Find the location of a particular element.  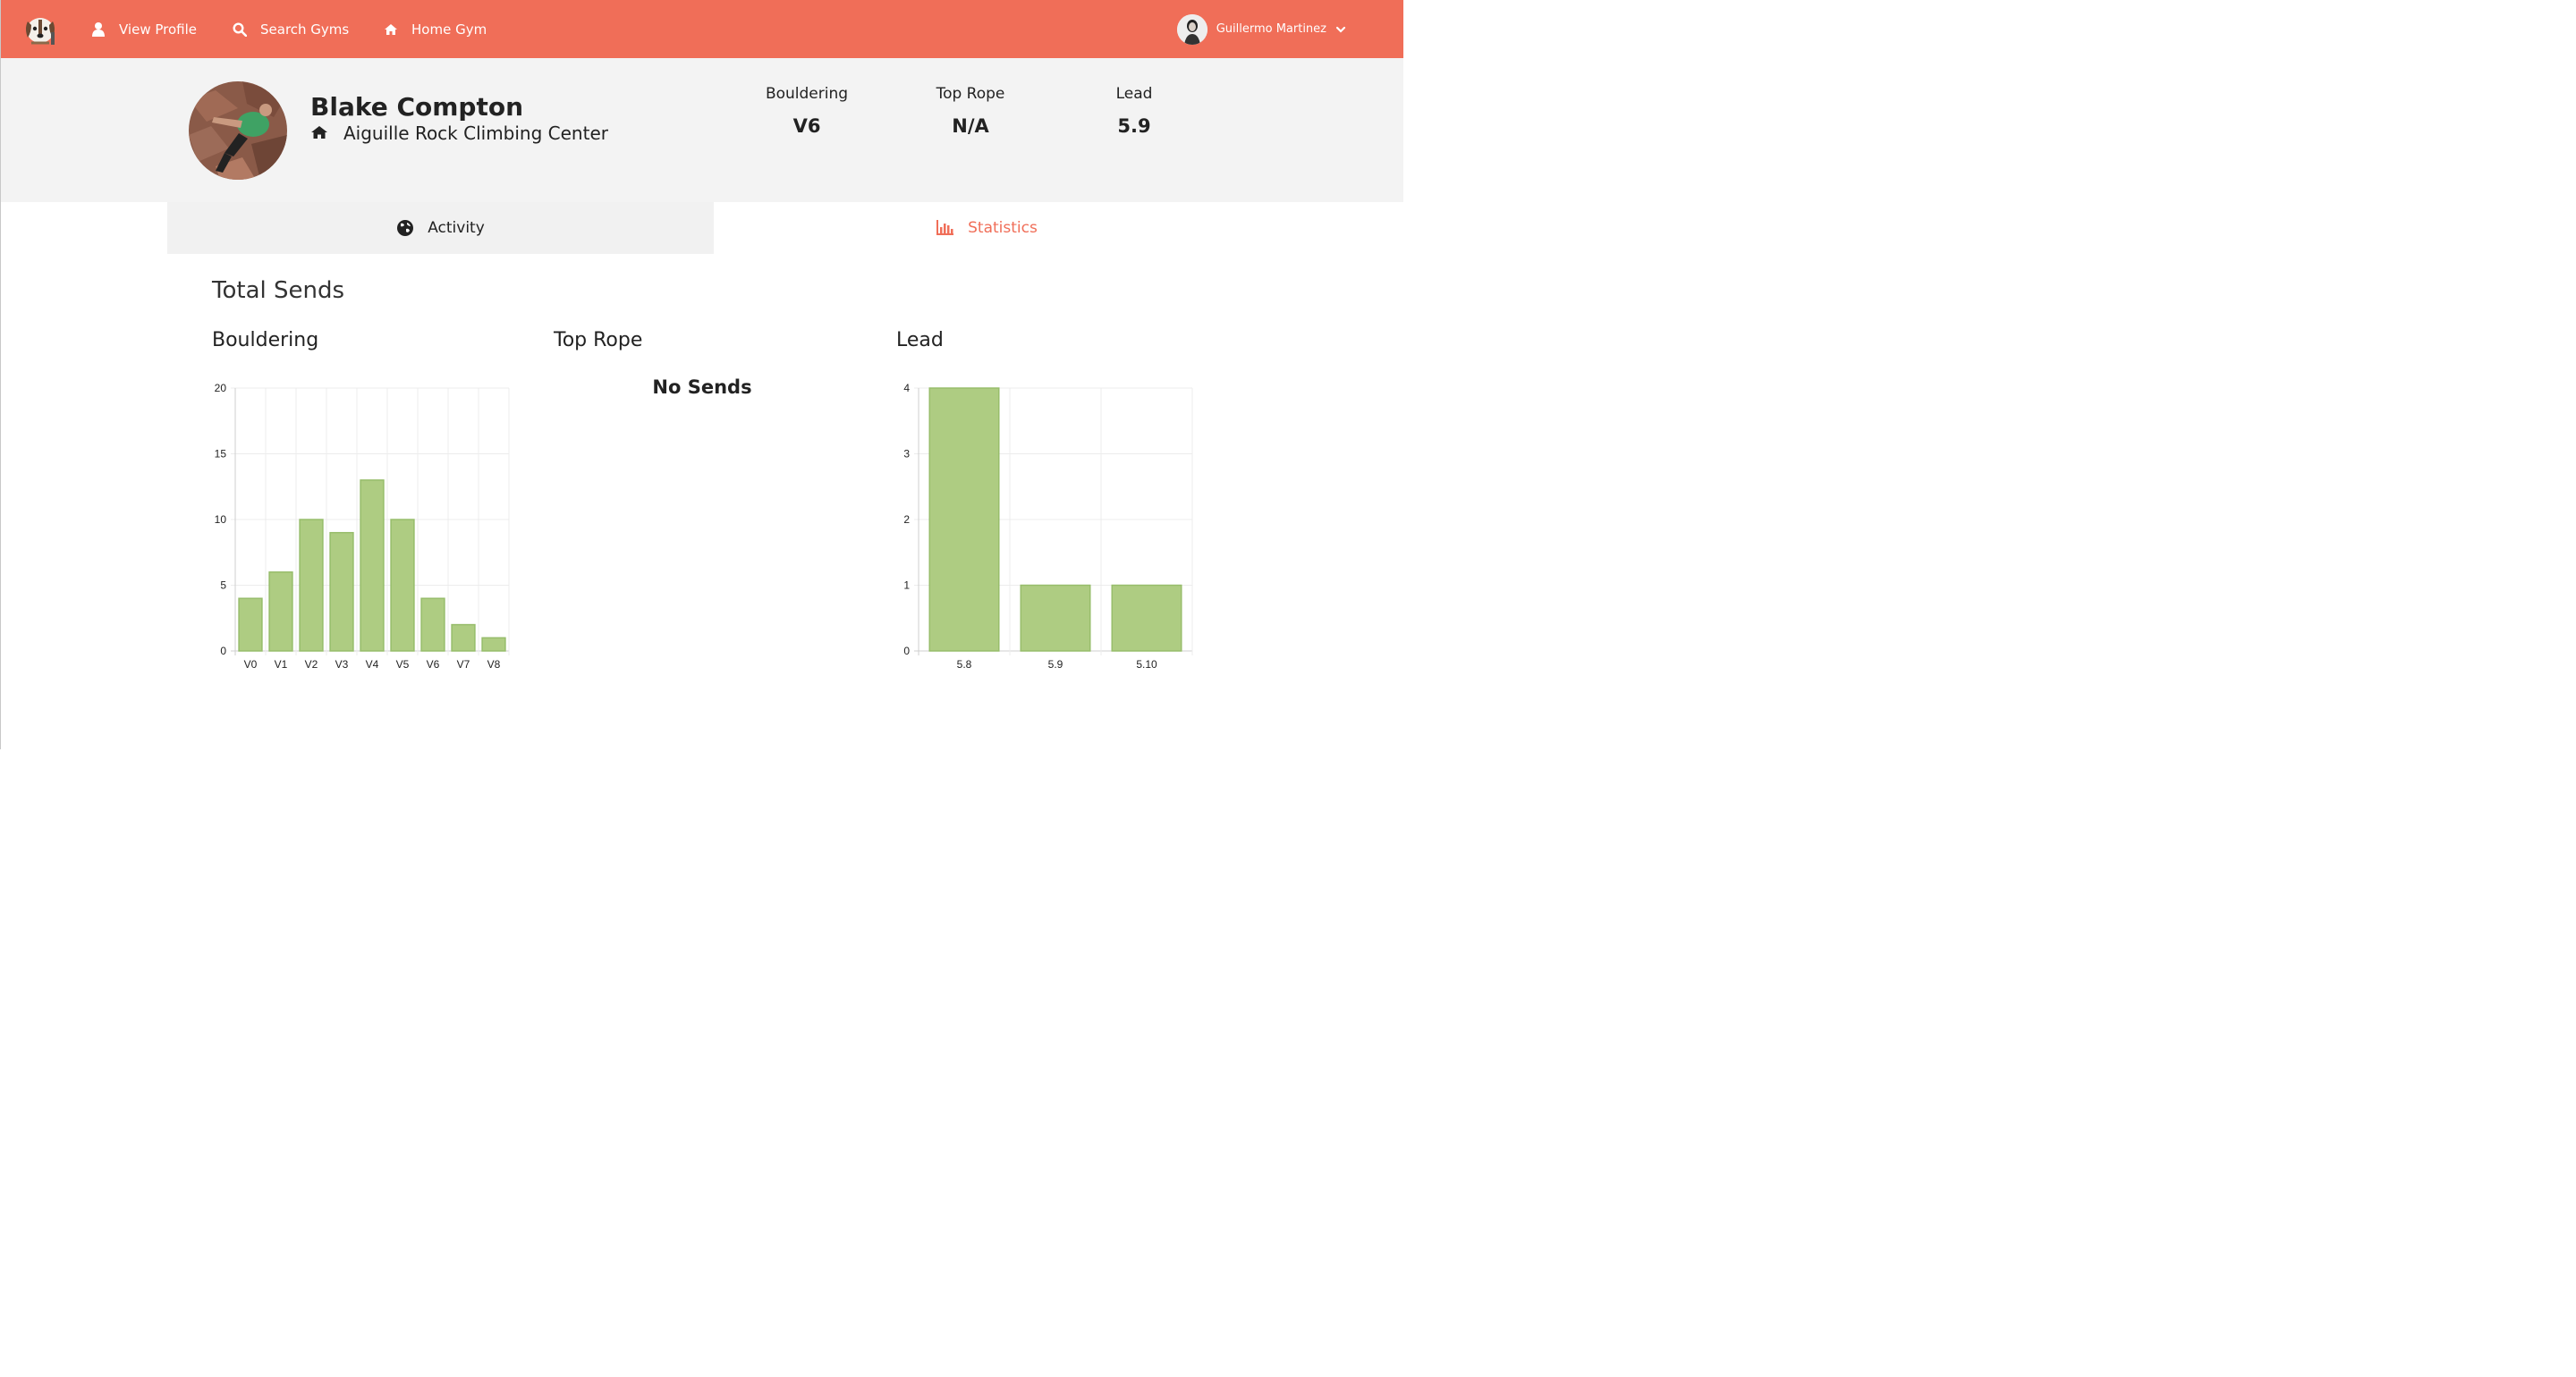

grade-bouldering: Bouldering V6 is located at coordinates (806, 111).